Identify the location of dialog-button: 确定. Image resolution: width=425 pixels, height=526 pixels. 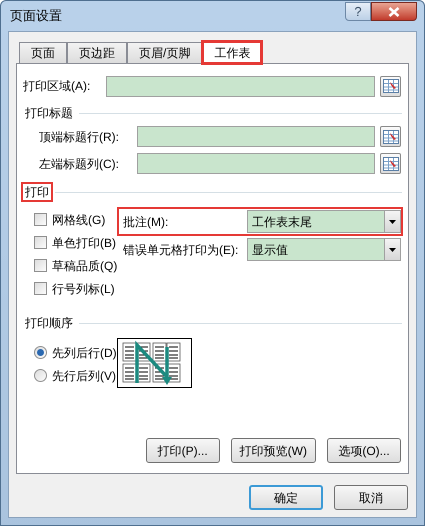
(286, 497).